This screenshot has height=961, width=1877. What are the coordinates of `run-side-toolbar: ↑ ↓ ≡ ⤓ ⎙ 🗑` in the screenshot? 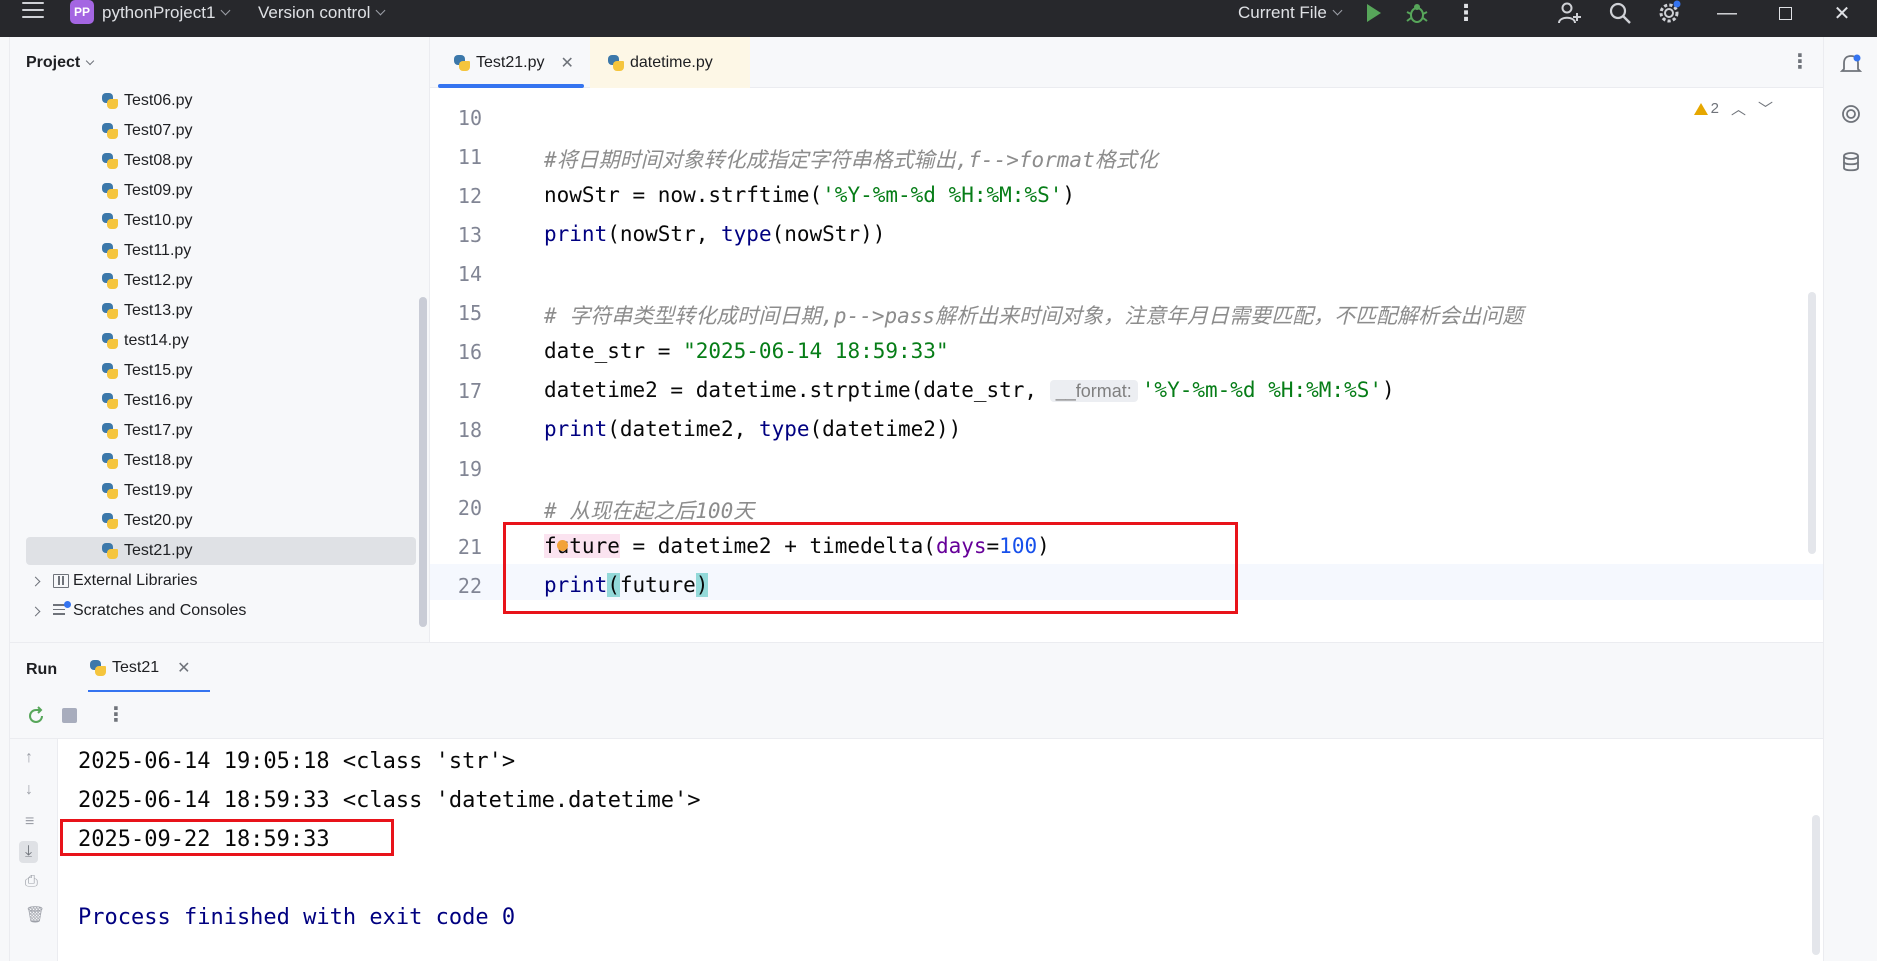 It's located at (34, 850).